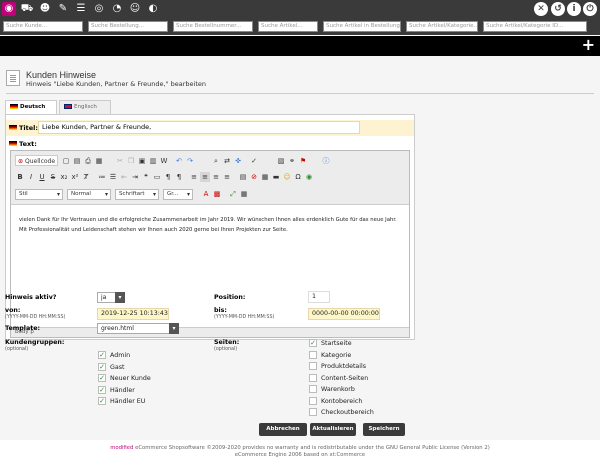  Describe the element at coordinates (281, 161) in the screenshot. I see `image-icon: ▧` at that location.